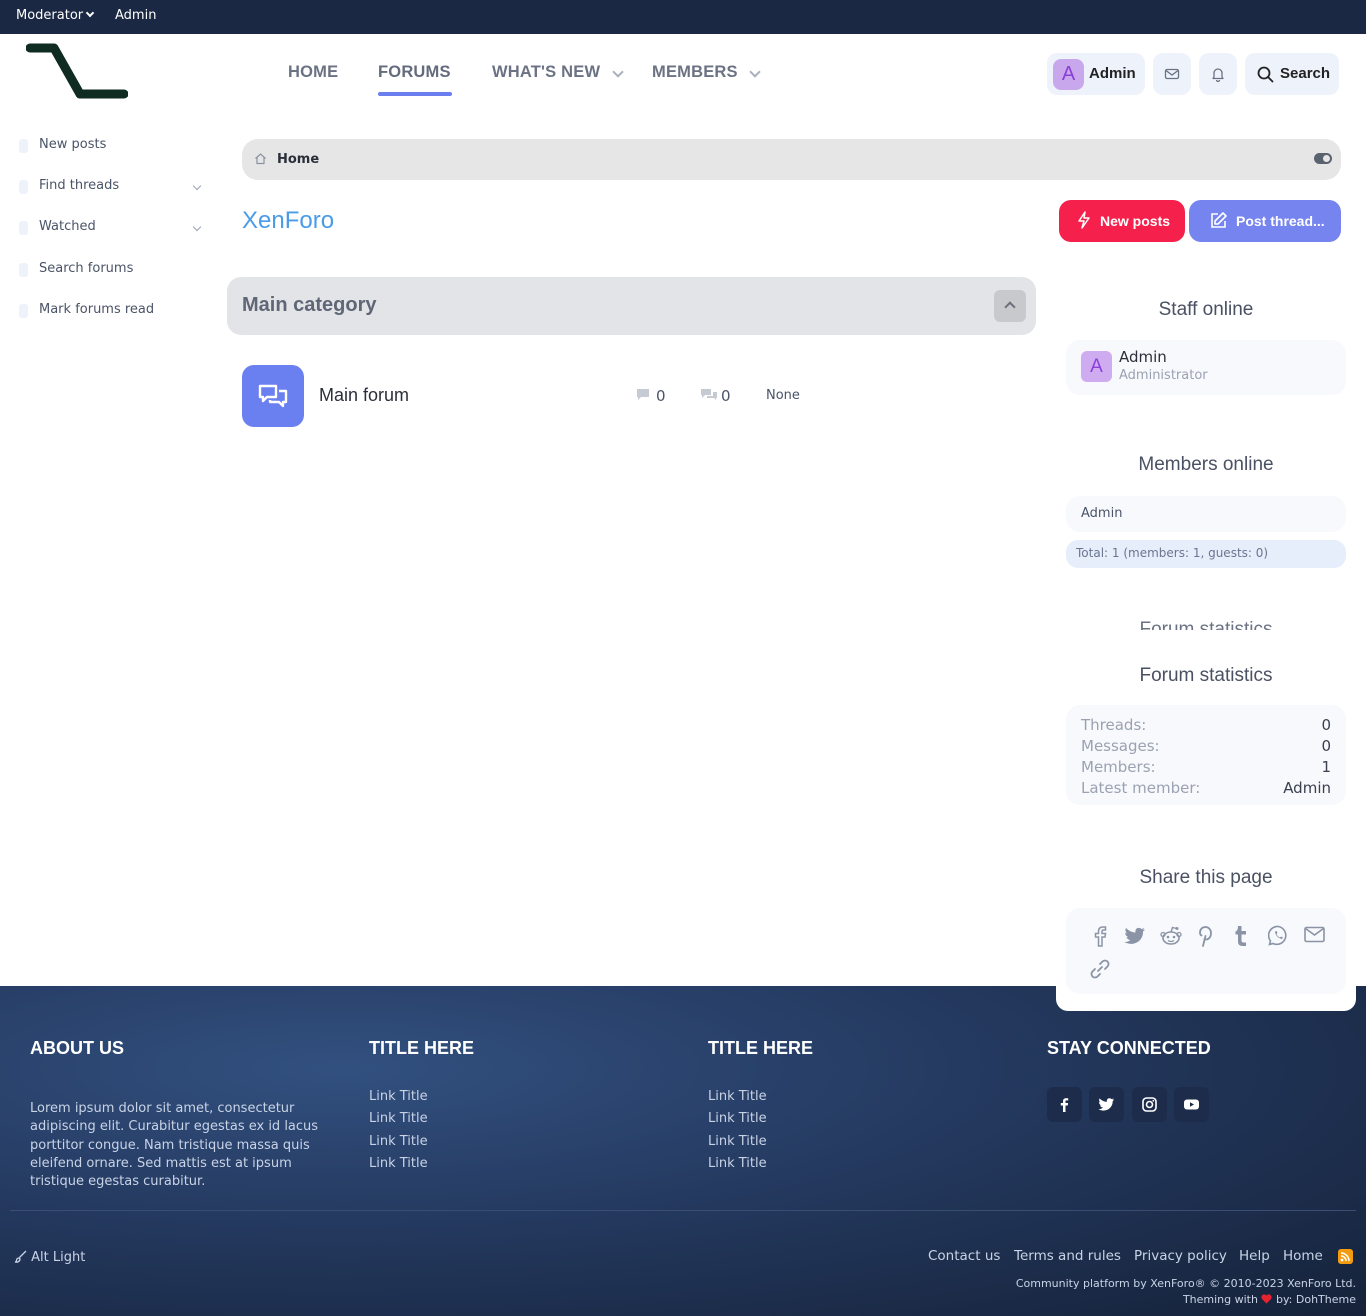 The image size is (1366, 1316). Describe the element at coordinates (791, 159) in the screenshot. I see `breadcrumb: Home` at that location.